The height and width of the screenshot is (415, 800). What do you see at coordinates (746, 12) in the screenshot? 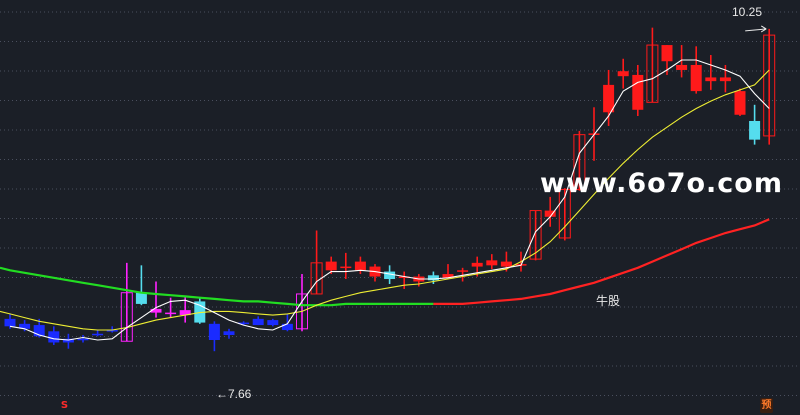
I see `high-price-label: 10.25` at bounding box center [746, 12].